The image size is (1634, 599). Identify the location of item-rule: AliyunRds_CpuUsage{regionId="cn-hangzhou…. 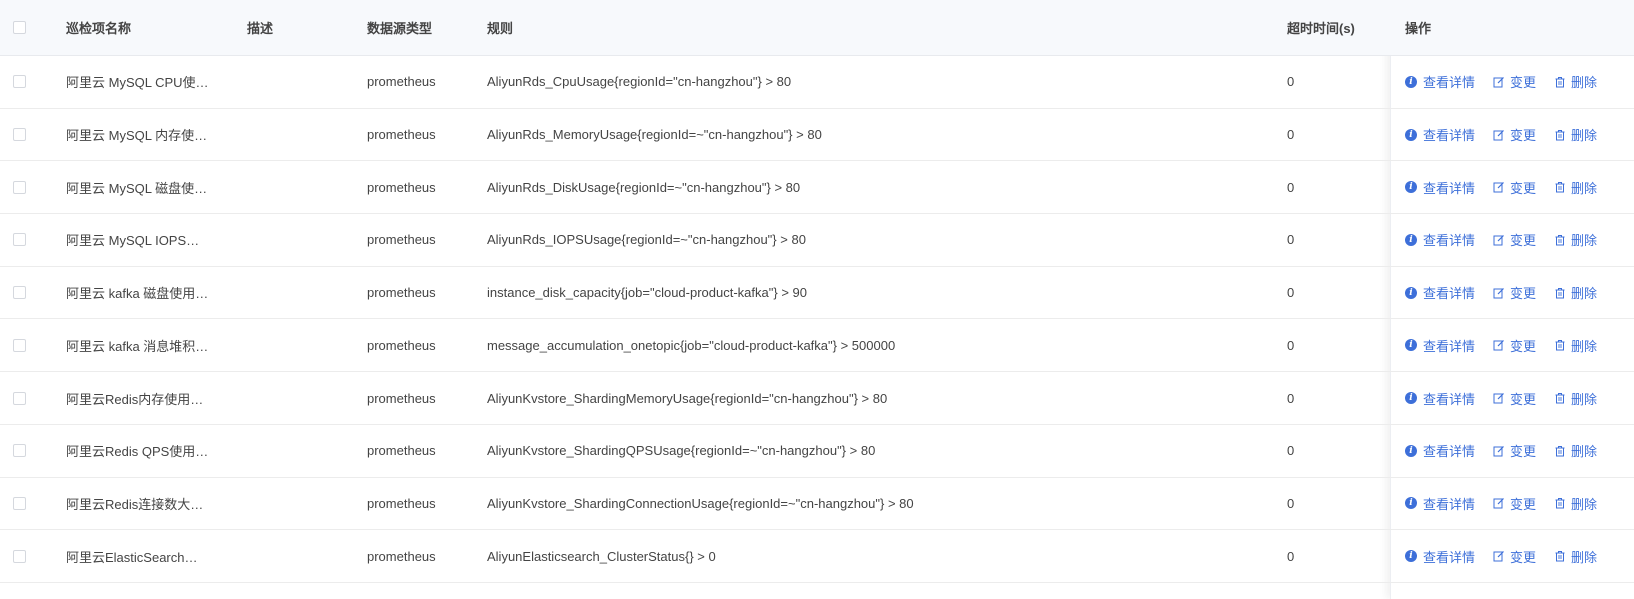
(639, 82).